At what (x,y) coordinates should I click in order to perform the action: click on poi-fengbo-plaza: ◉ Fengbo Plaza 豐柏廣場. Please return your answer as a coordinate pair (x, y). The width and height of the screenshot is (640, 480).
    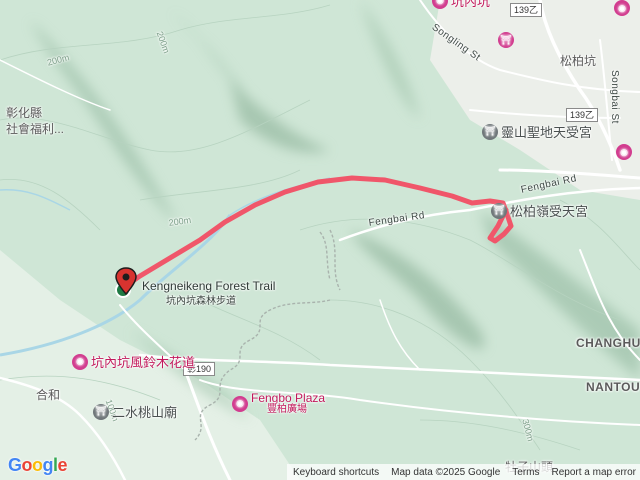
    Looking at the image, I should click on (278, 403).